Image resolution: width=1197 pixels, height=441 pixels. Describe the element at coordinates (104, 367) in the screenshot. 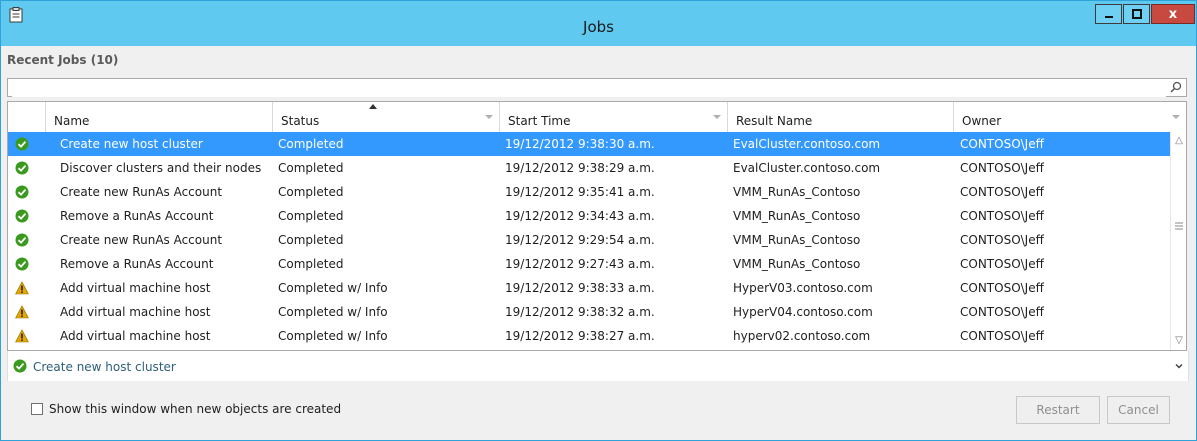

I see `selected-job-label: Create new host cluster` at that location.